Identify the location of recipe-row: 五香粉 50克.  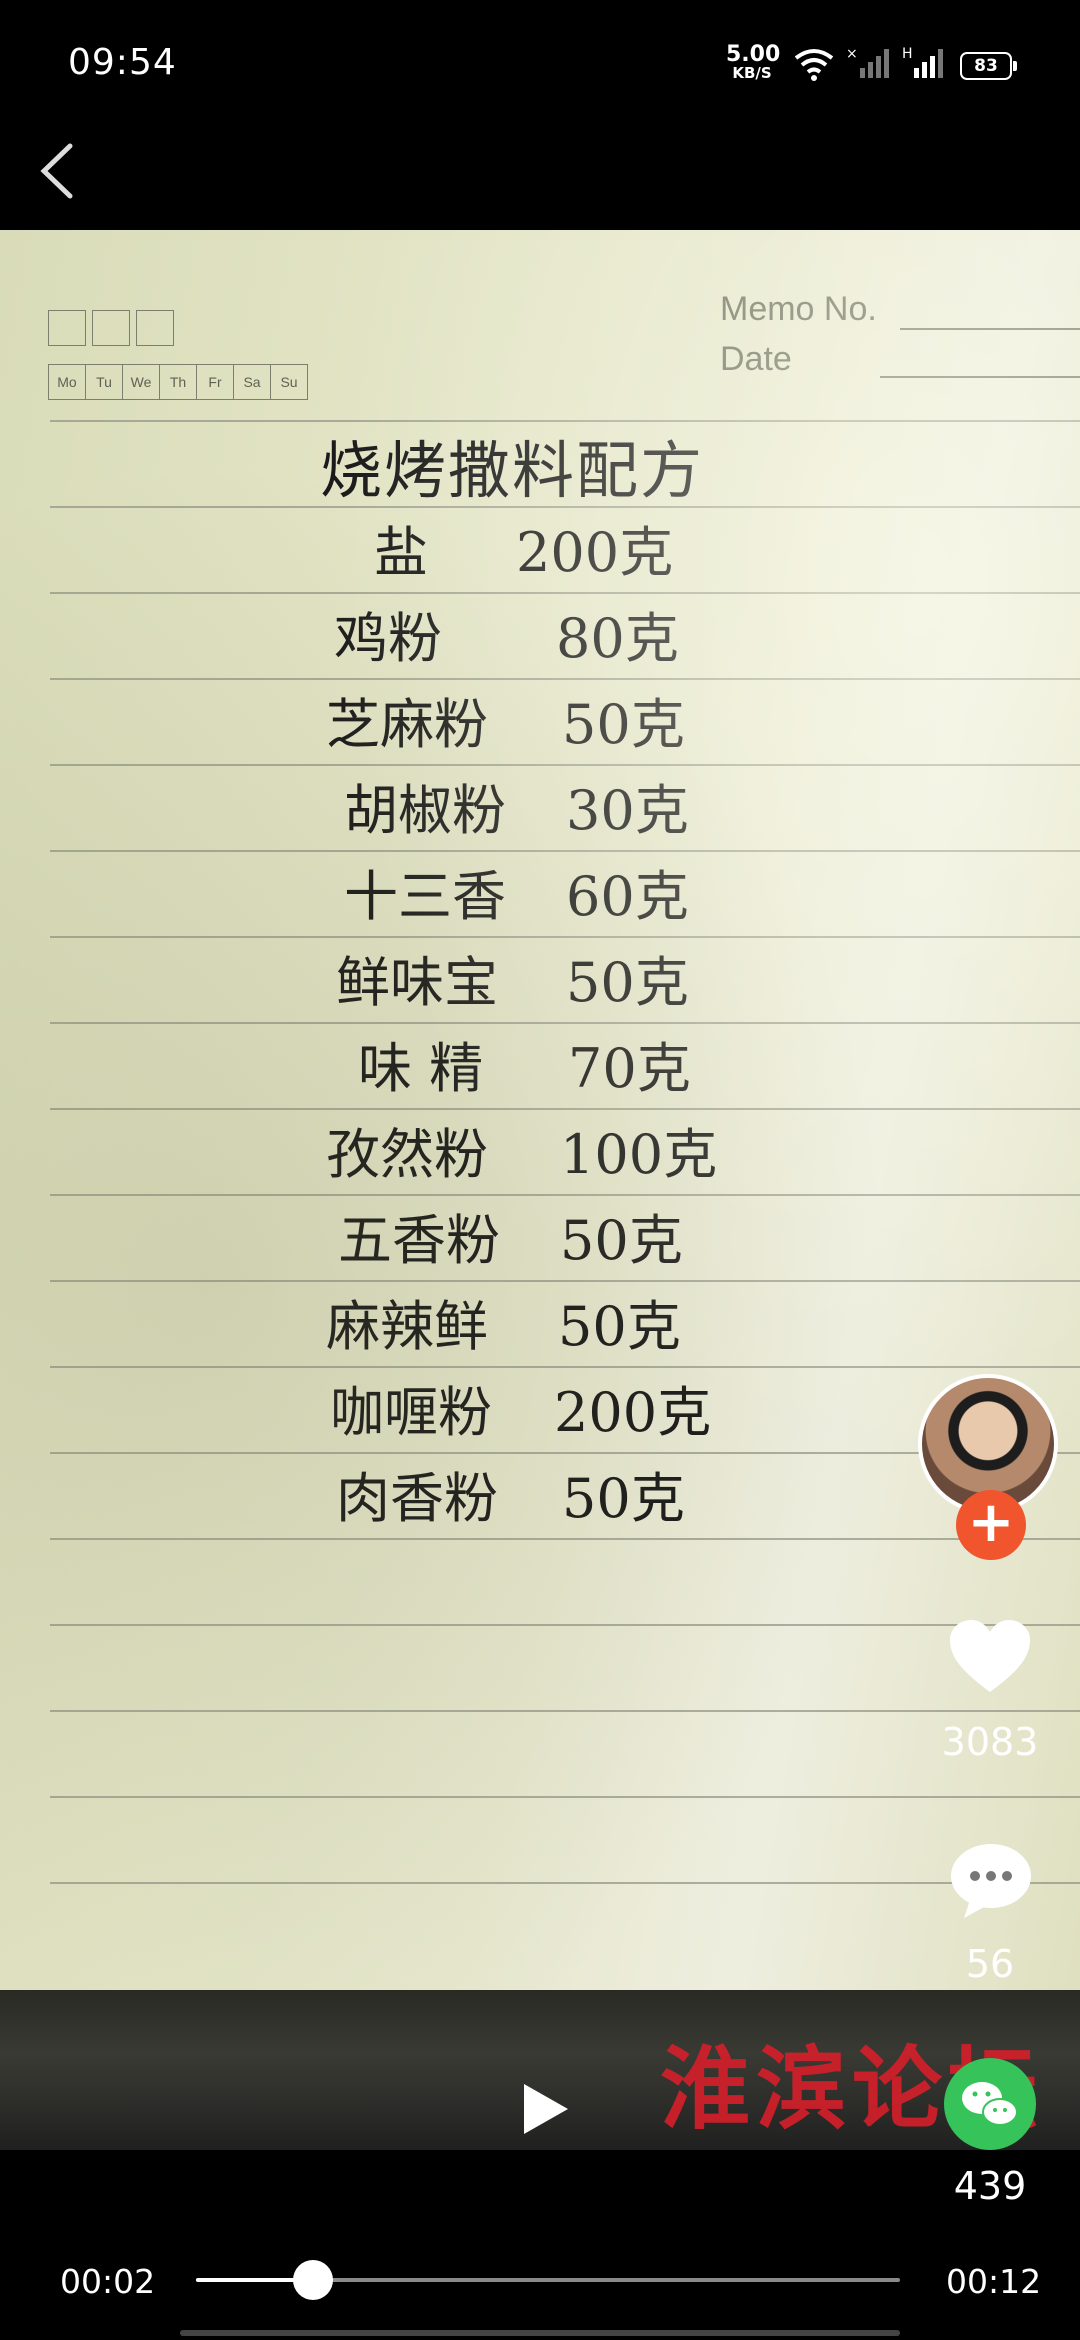
(510, 1235).